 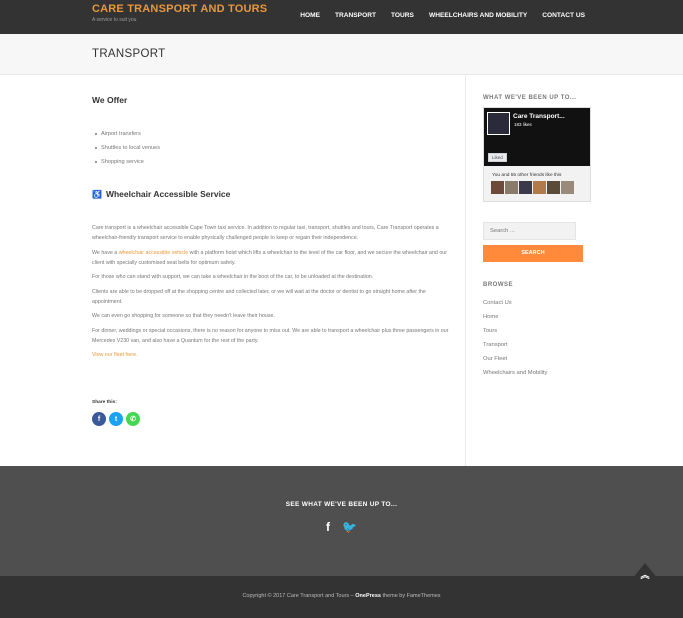 I want to click on facebook-friend-avatars, so click(x=532, y=187).